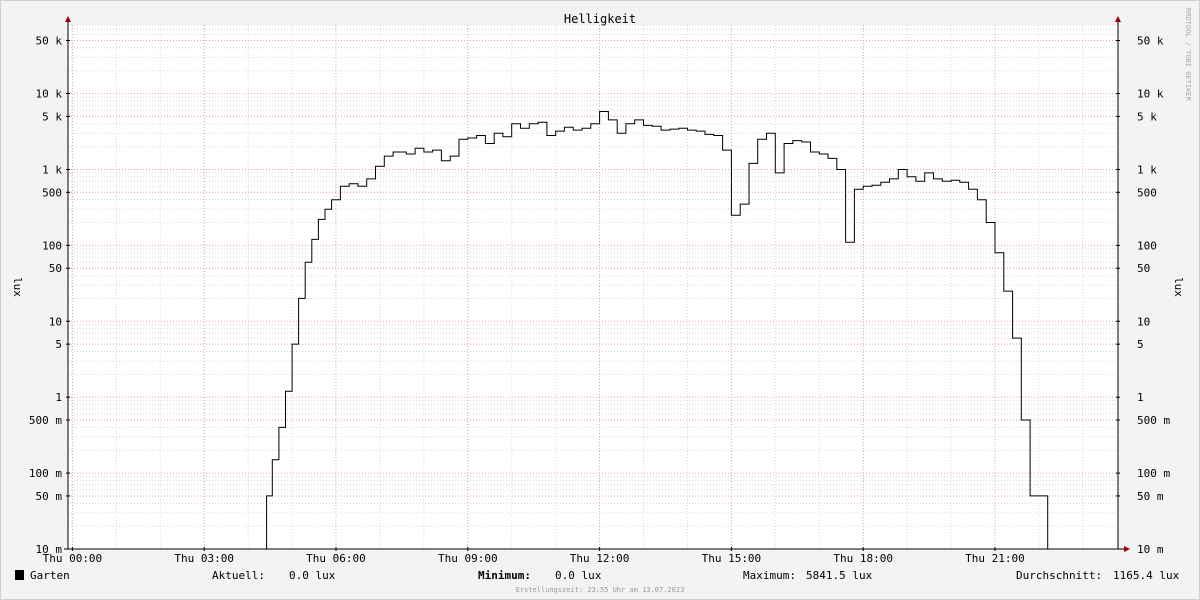 The image size is (1200, 600). I want to click on y-tick-label-left: 100, so click(52, 245).